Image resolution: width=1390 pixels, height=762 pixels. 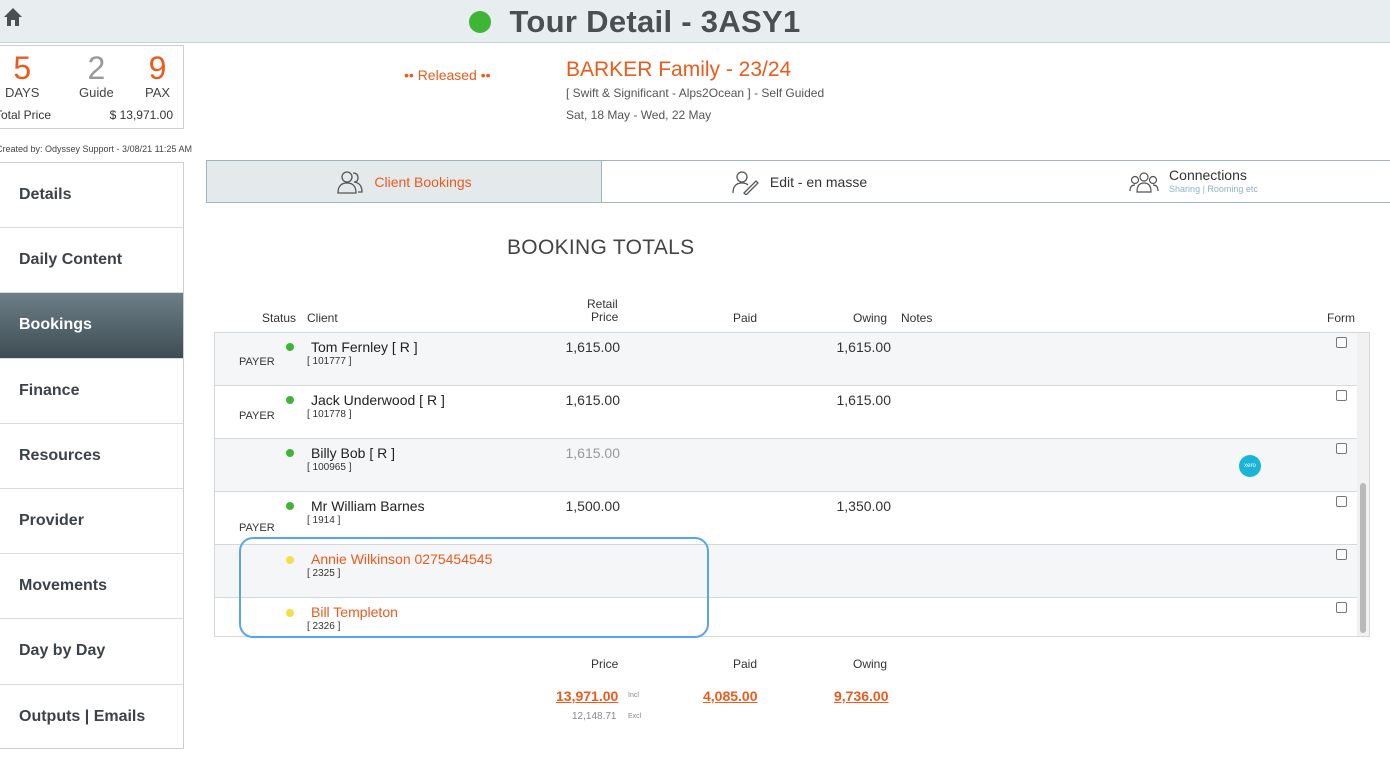 I want to click on highlight-outline, so click(x=474, y=587).